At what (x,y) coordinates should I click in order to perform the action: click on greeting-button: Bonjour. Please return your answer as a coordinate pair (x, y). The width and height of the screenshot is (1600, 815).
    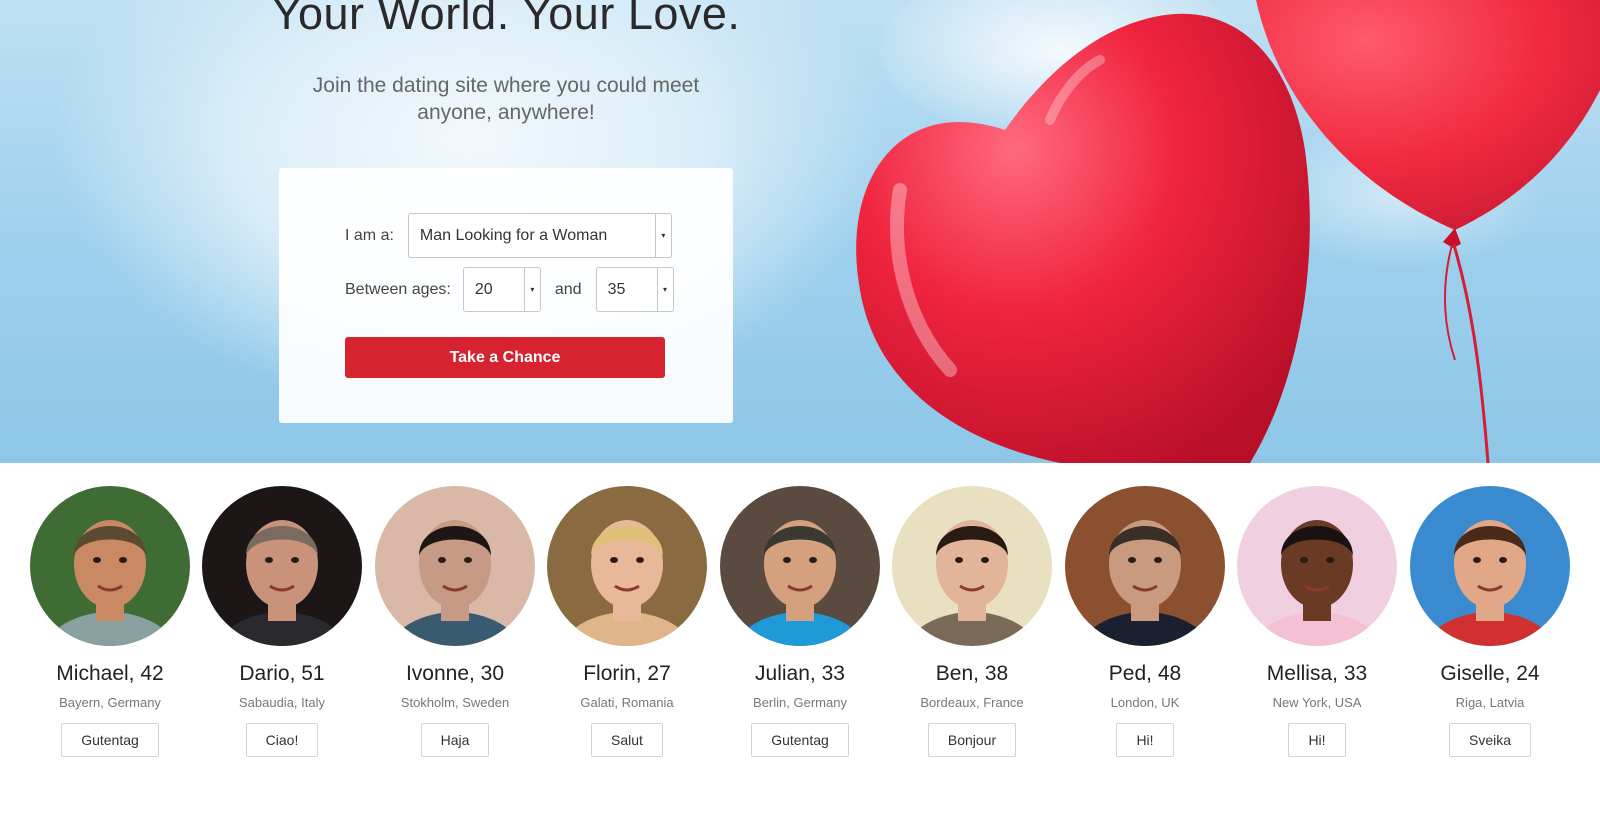
    Looking at the image, I should click on (972, 740).